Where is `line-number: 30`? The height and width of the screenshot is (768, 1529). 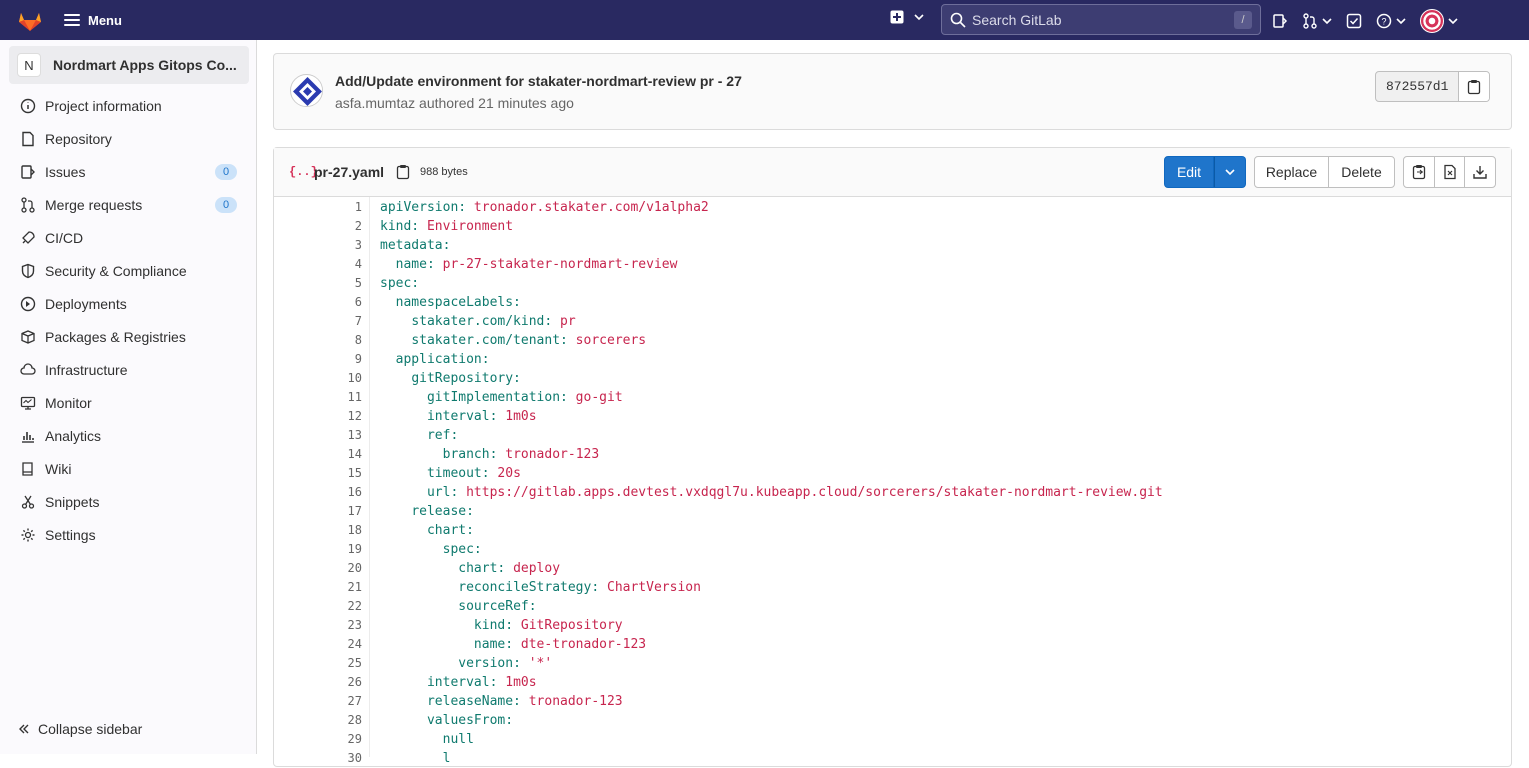
line-number: 30 is located at coordinates (322, 758).